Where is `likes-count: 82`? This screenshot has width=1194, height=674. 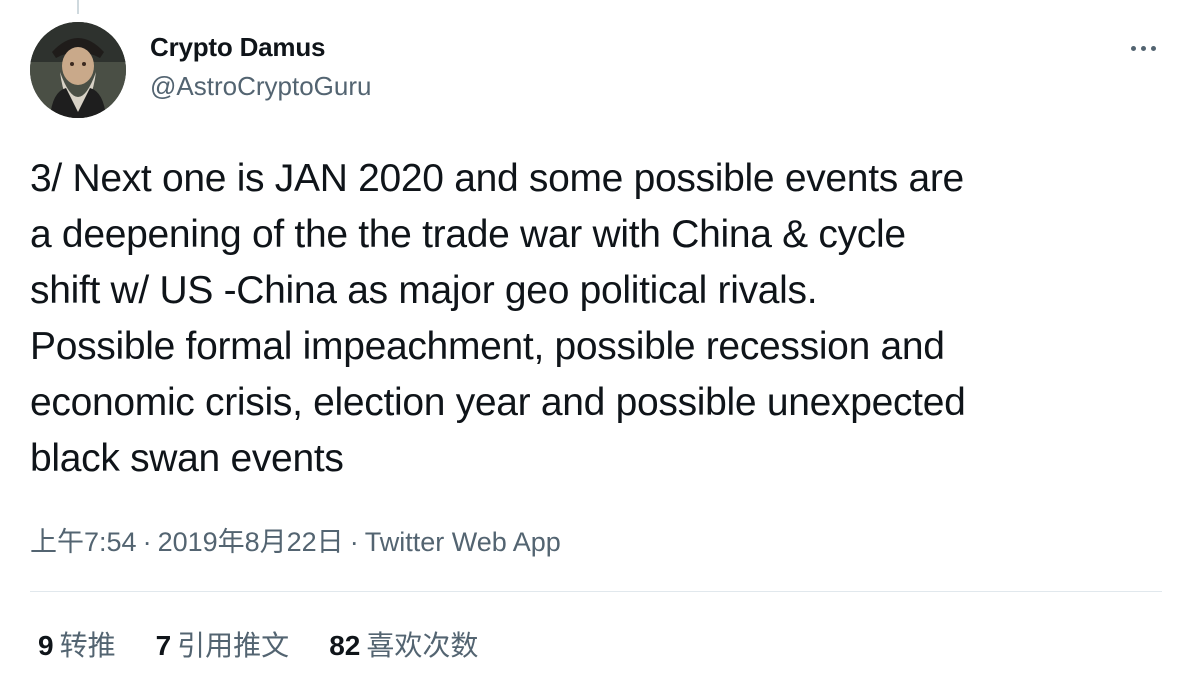
likes-count: 82 is located at coordinates (345, 645).